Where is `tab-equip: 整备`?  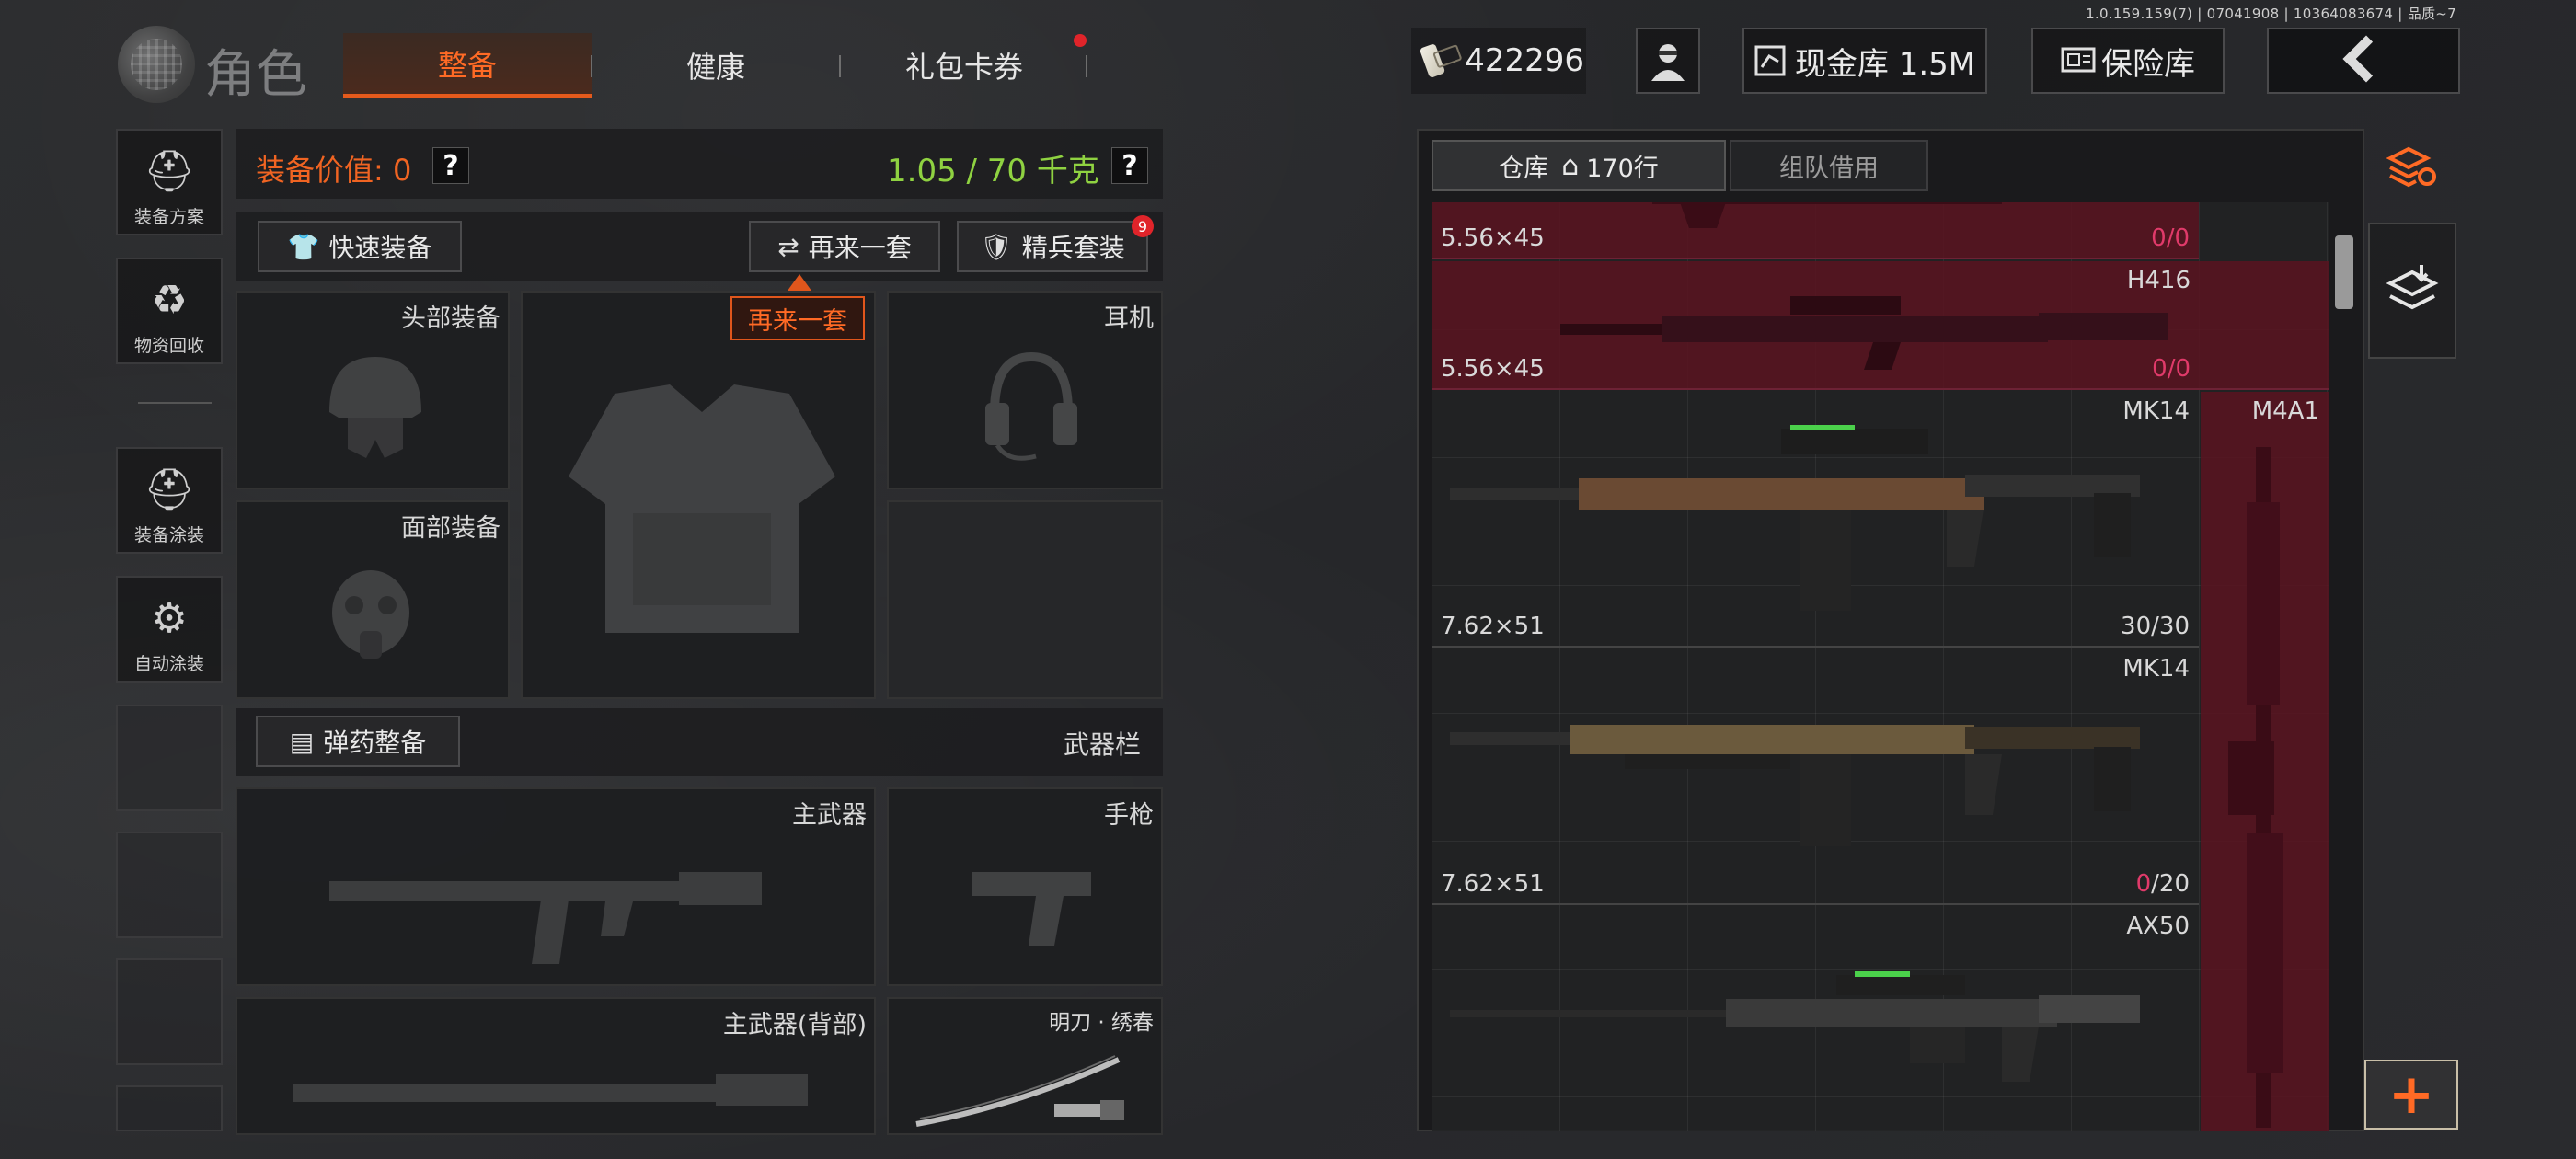
tab-equip: 整备 is located at coordinates (467, 65).